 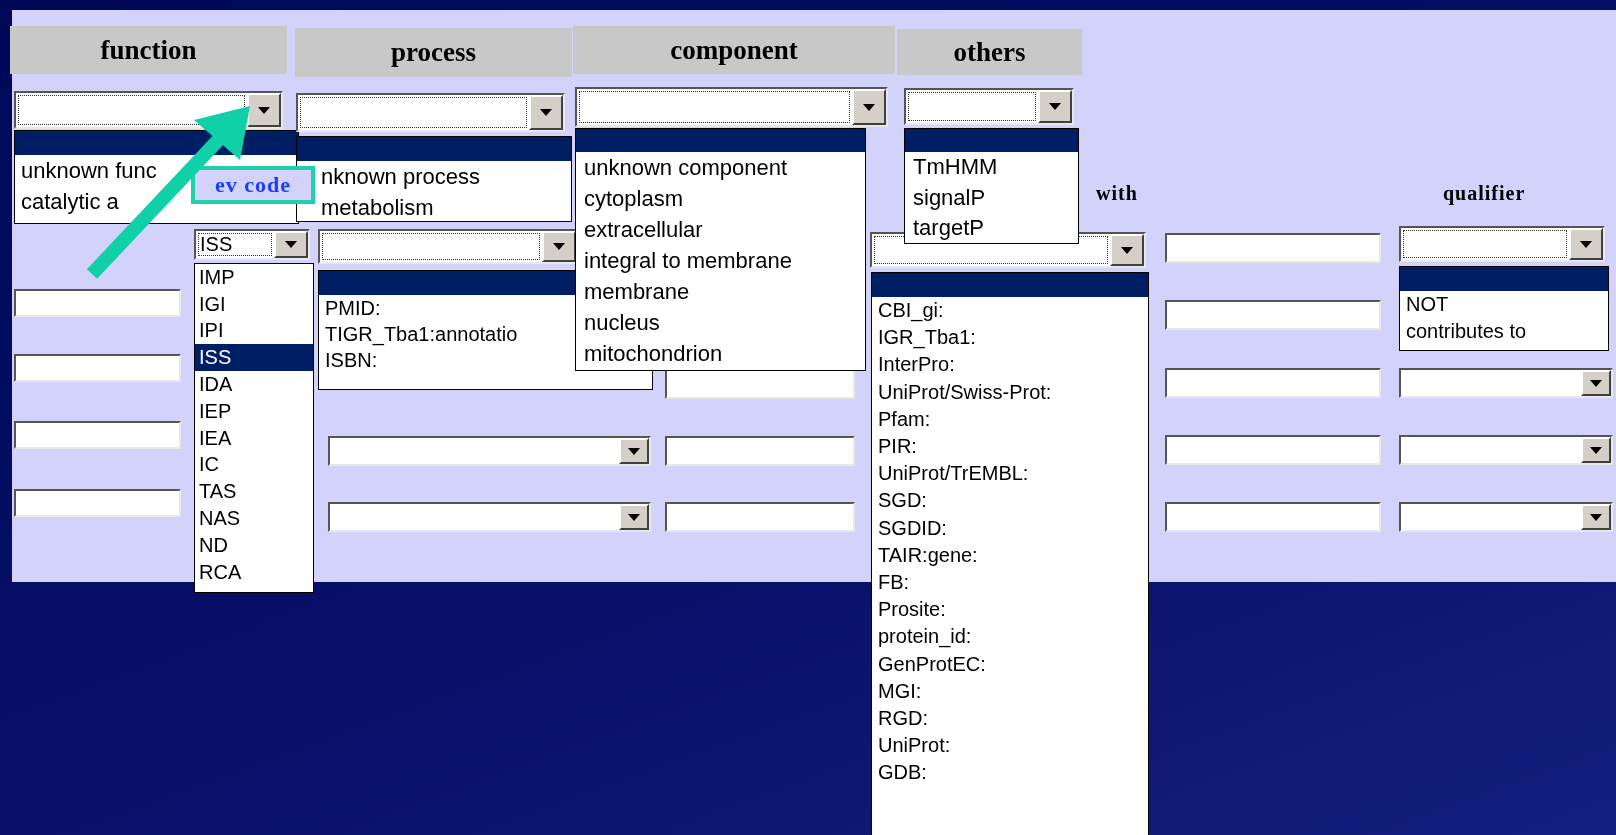 I want to click on column-label: with, so click(x=1117, y=193).